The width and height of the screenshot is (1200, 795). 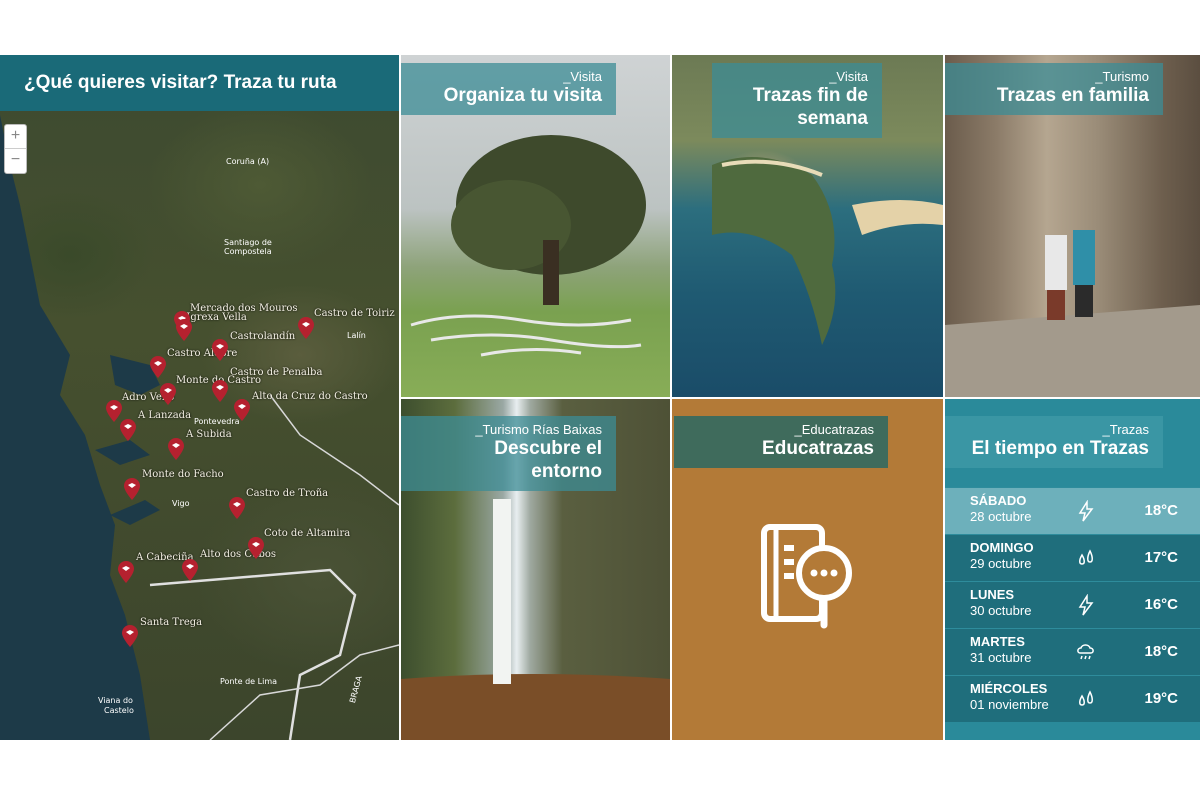 What do you see at coordinates (1072, 557) in the screenshot?
I see `weather-row: DOMINGO 29 octubre 17°C` at bounding box center [1072, 557].